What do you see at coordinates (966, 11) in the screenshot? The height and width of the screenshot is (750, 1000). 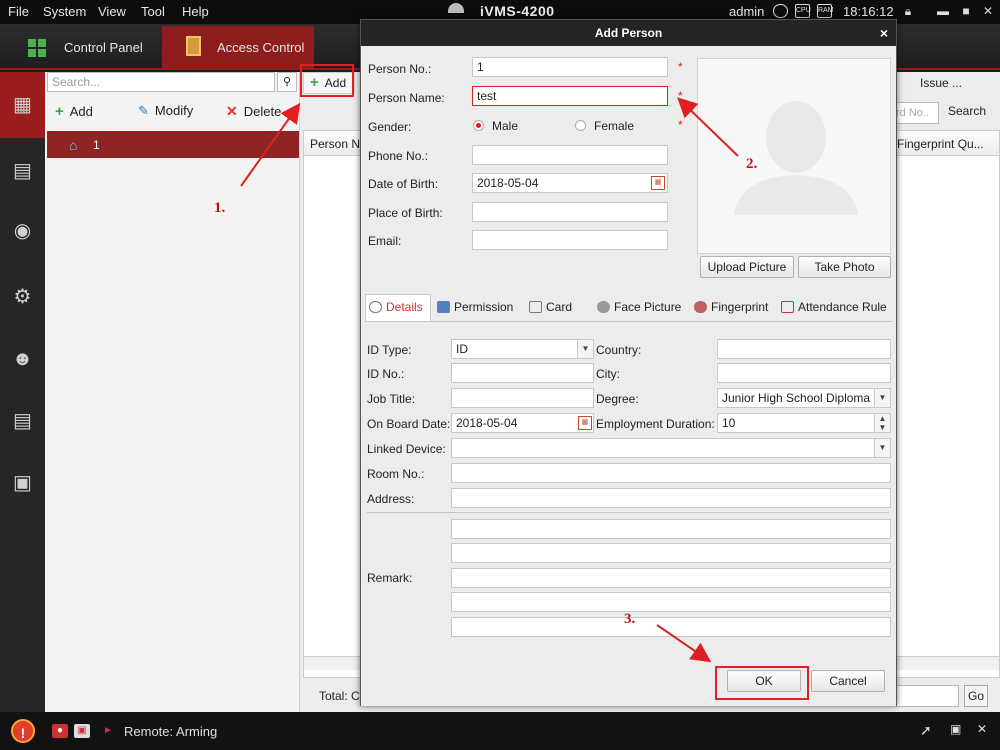 I see `maximize-icon: ■` at bounding box center [966, 11].